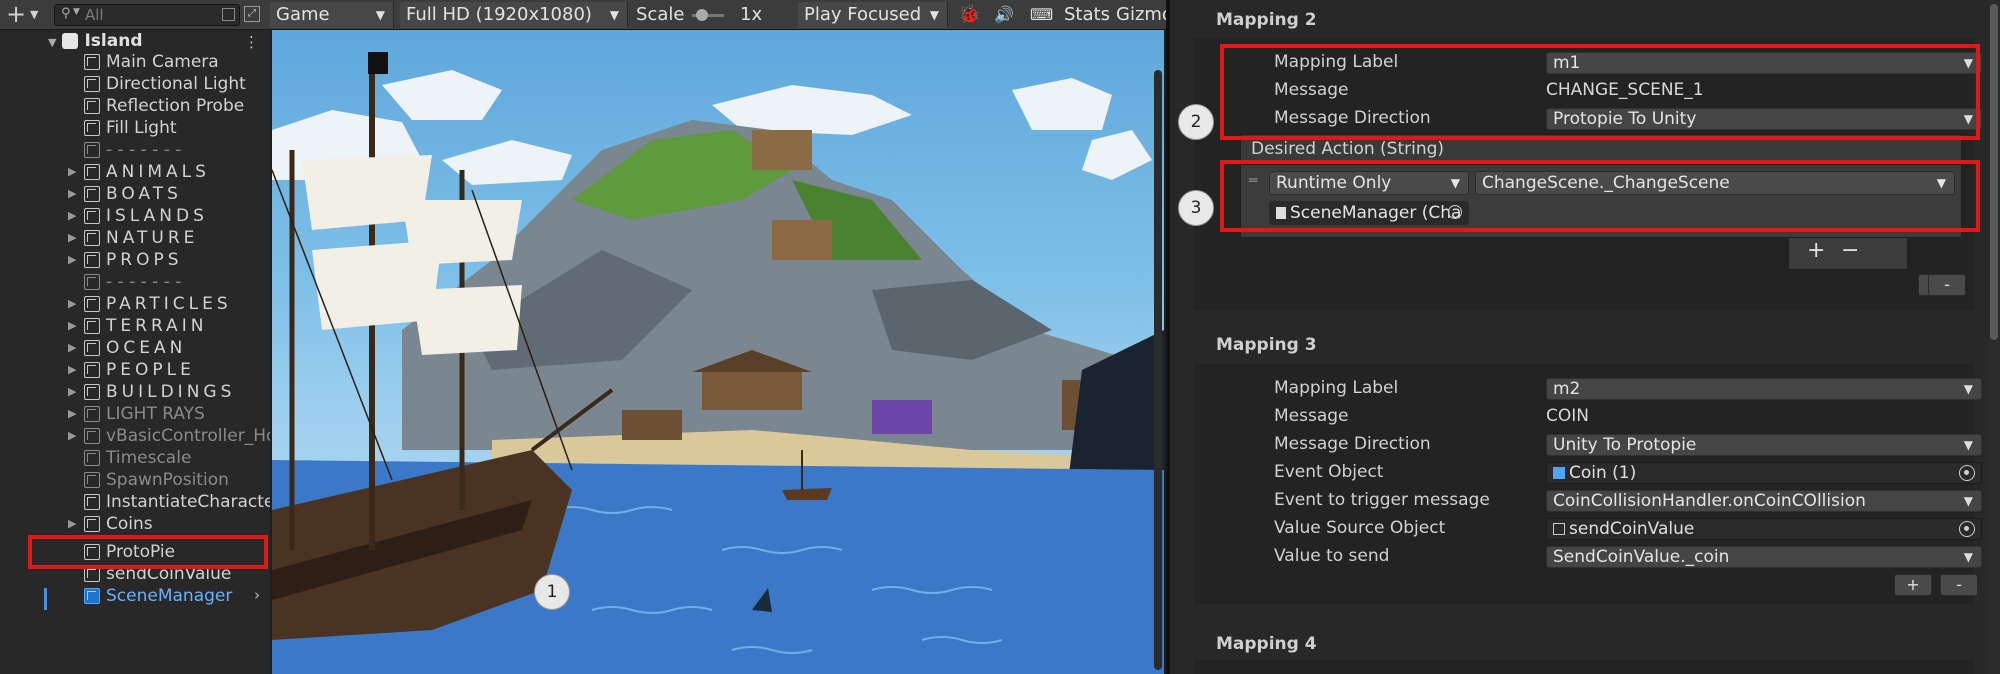  I want to click on hierarchy-search-field: ⚲ ▼ All, so click(147, 15).